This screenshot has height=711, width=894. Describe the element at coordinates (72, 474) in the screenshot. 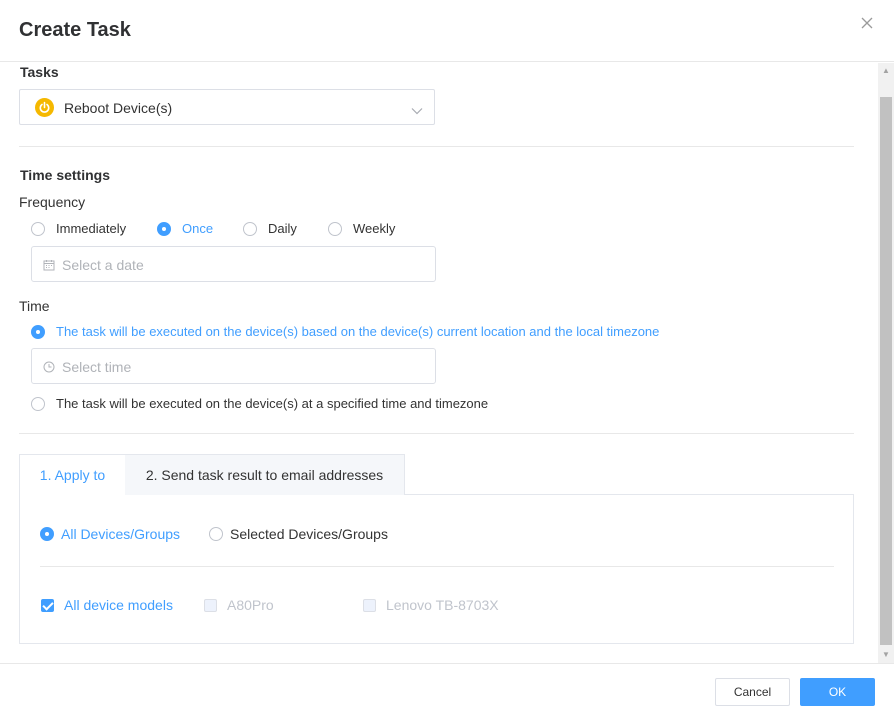

I see `tab-apply-to: 1. Apply to` at that location.